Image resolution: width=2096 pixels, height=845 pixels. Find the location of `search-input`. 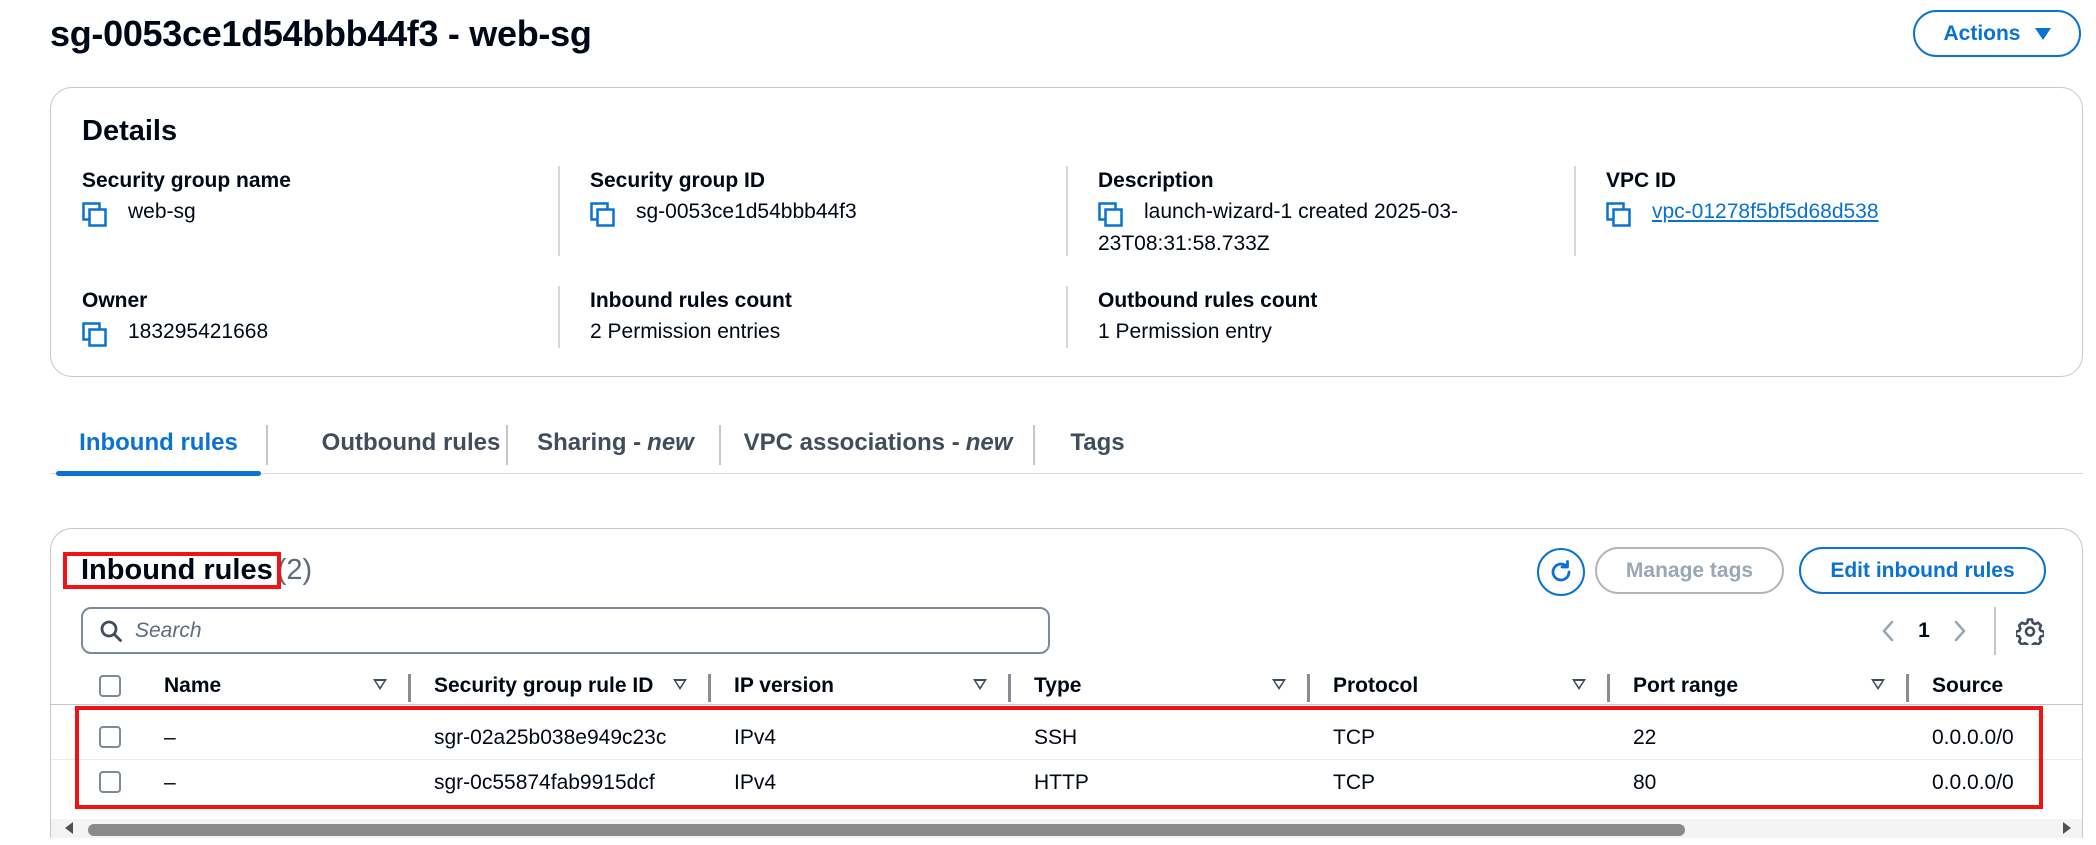

search-input is located at coordinates (585, 630).